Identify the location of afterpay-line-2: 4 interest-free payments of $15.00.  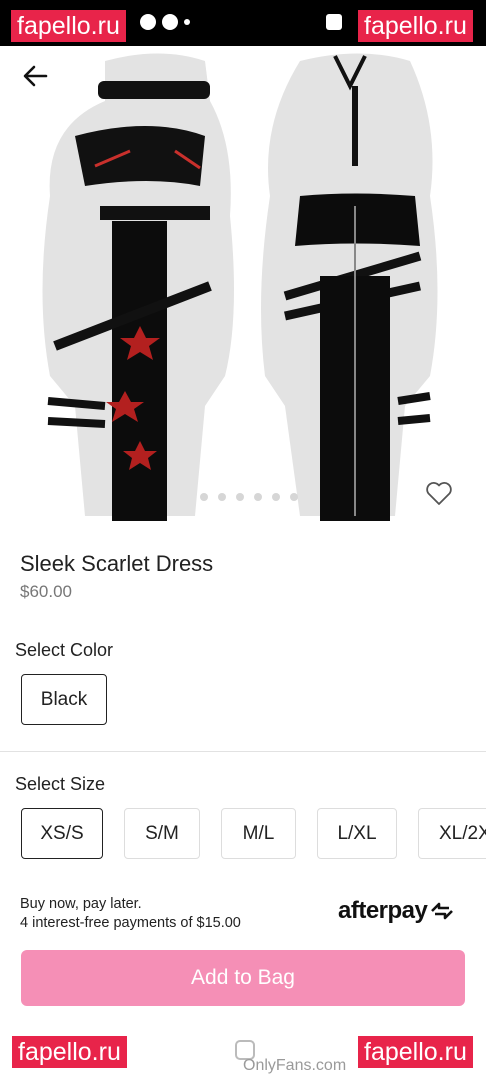
(130, 923).